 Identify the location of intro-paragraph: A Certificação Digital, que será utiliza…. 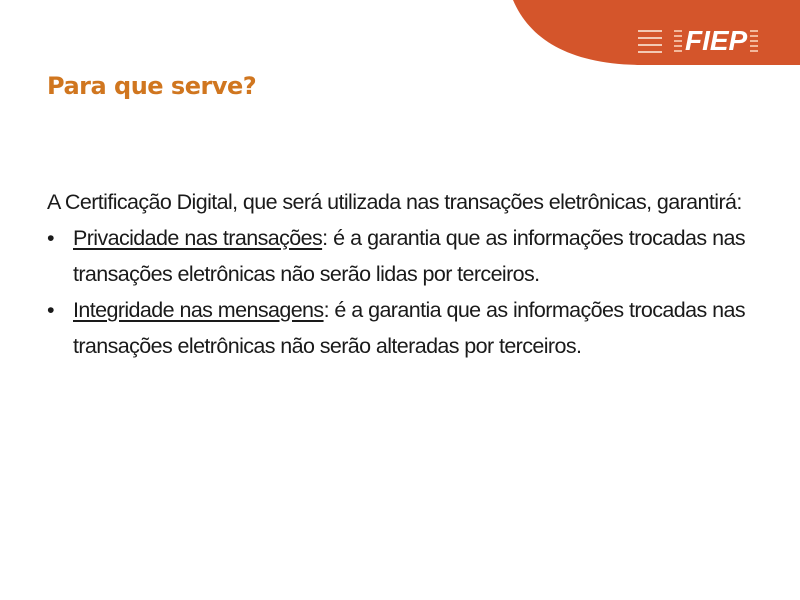
(394, 202).